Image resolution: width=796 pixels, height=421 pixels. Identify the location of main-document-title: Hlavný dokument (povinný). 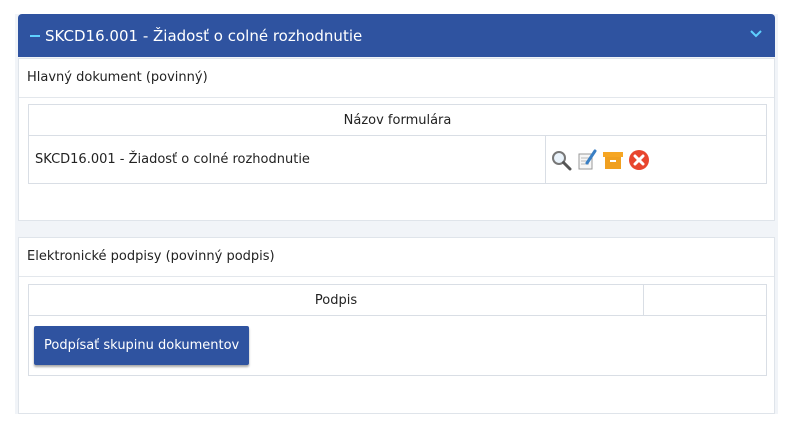
(396, 78).